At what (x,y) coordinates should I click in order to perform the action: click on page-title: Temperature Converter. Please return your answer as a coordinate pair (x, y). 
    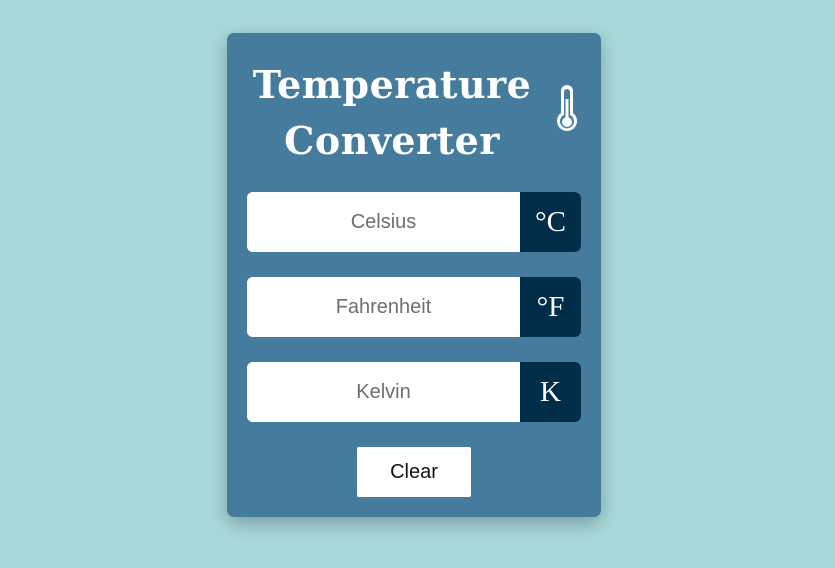
    Looking at the image, I should click on (392, 113).